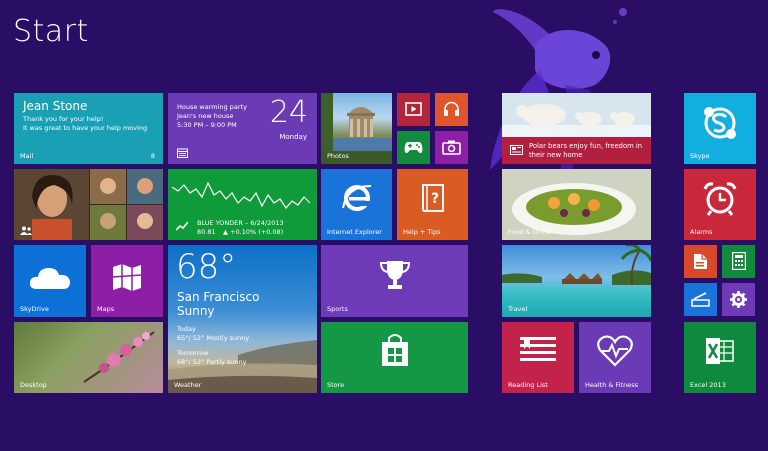 This screenshot has width=768, height=451. Describe the element at coordinates (720, 199) in the screenshot. I see `alarm-clock-icon` at that location.